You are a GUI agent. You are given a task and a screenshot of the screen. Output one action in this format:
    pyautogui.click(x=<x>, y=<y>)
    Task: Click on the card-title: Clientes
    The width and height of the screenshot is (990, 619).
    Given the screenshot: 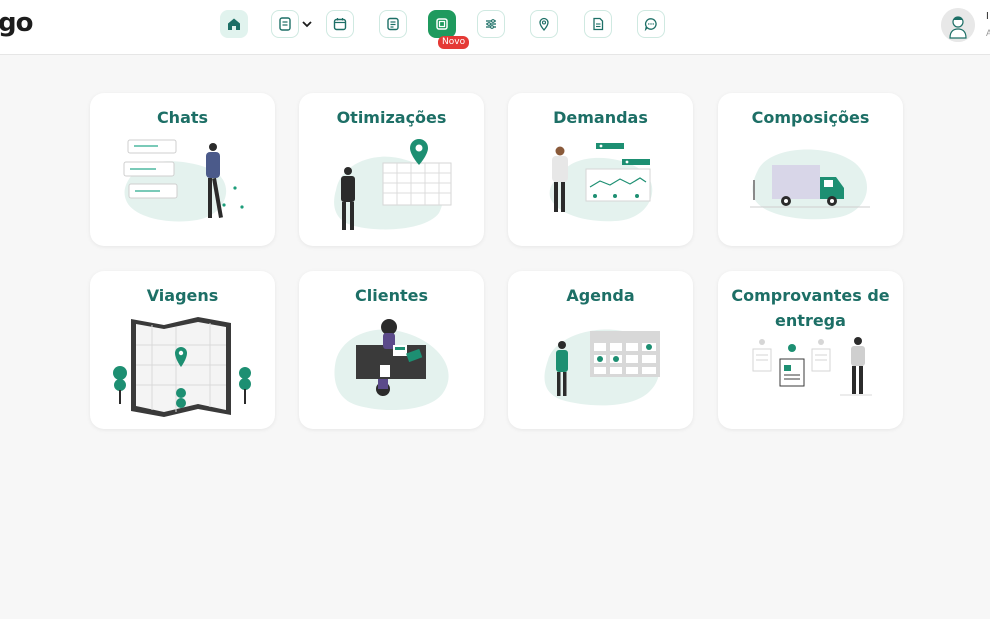 What is the action you would take?
    pyautogui.click(x=391, y=295)
    